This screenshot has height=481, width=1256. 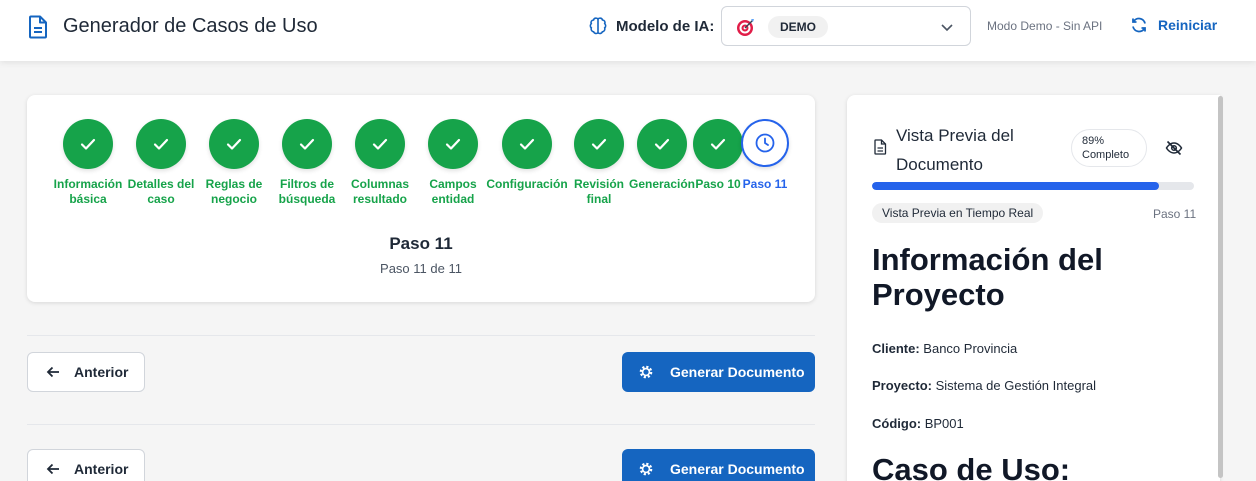 What do you see at coordinates (190, 26) in the screenshot?
I see `app-title: Generador de Casos de Uso` at bounding box center [190, 26].